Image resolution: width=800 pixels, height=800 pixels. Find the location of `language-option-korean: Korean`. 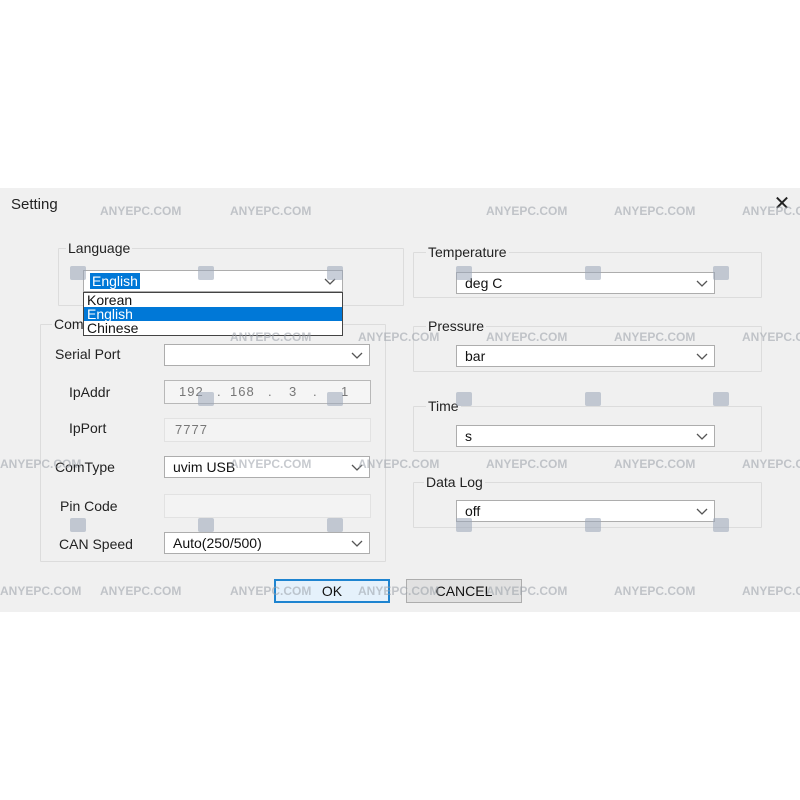

language-option-korean: Korean is located at coordinates (213, 300).